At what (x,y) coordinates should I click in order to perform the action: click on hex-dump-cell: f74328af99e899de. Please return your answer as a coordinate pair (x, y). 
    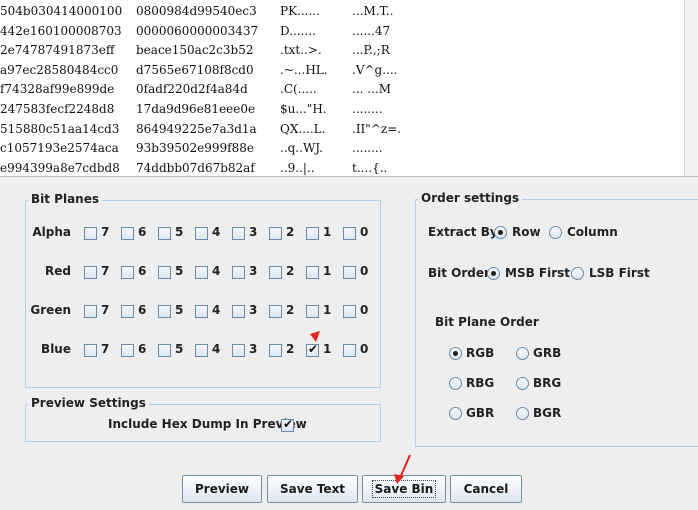
    Looking at the image, I should click on (57, 89).